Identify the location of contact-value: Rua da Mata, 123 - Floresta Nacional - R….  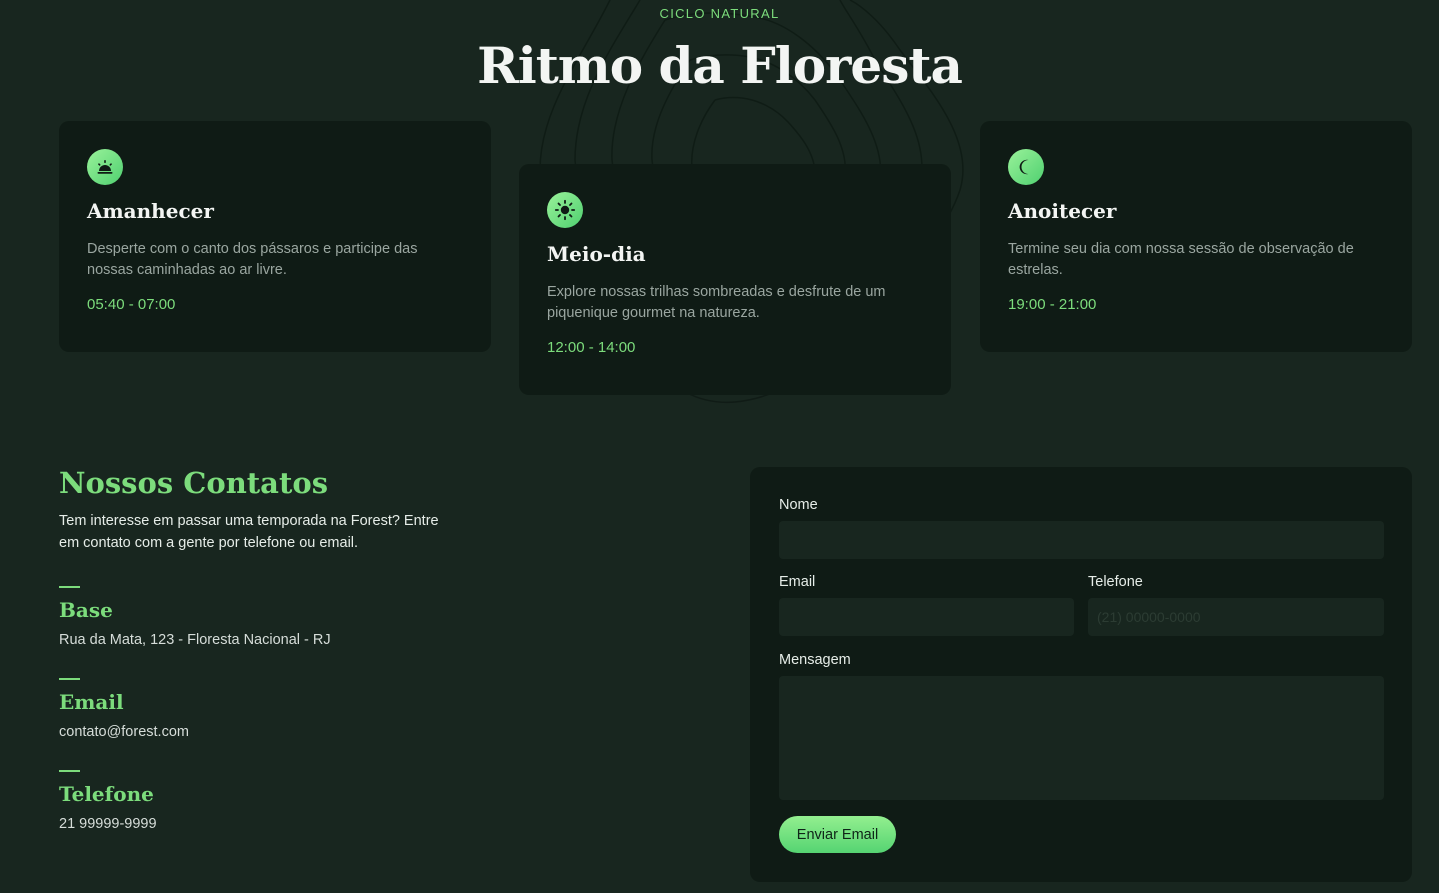
(195, 640).